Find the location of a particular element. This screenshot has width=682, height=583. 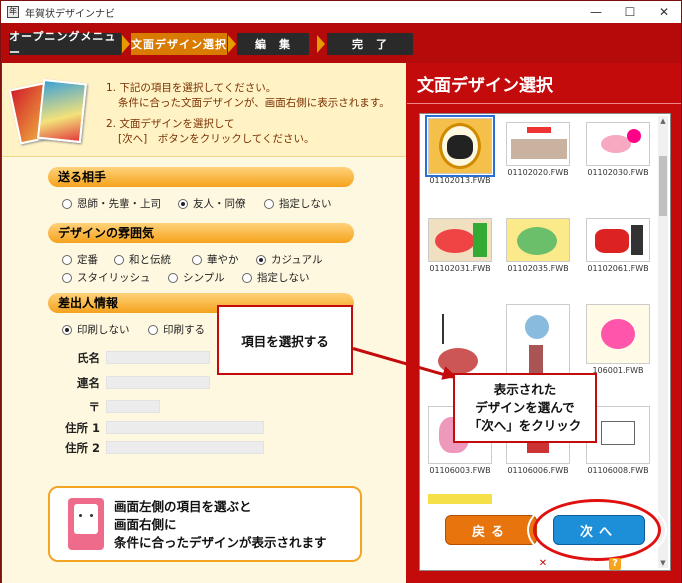

help-icon: ? is located at coordinates (615, 563).